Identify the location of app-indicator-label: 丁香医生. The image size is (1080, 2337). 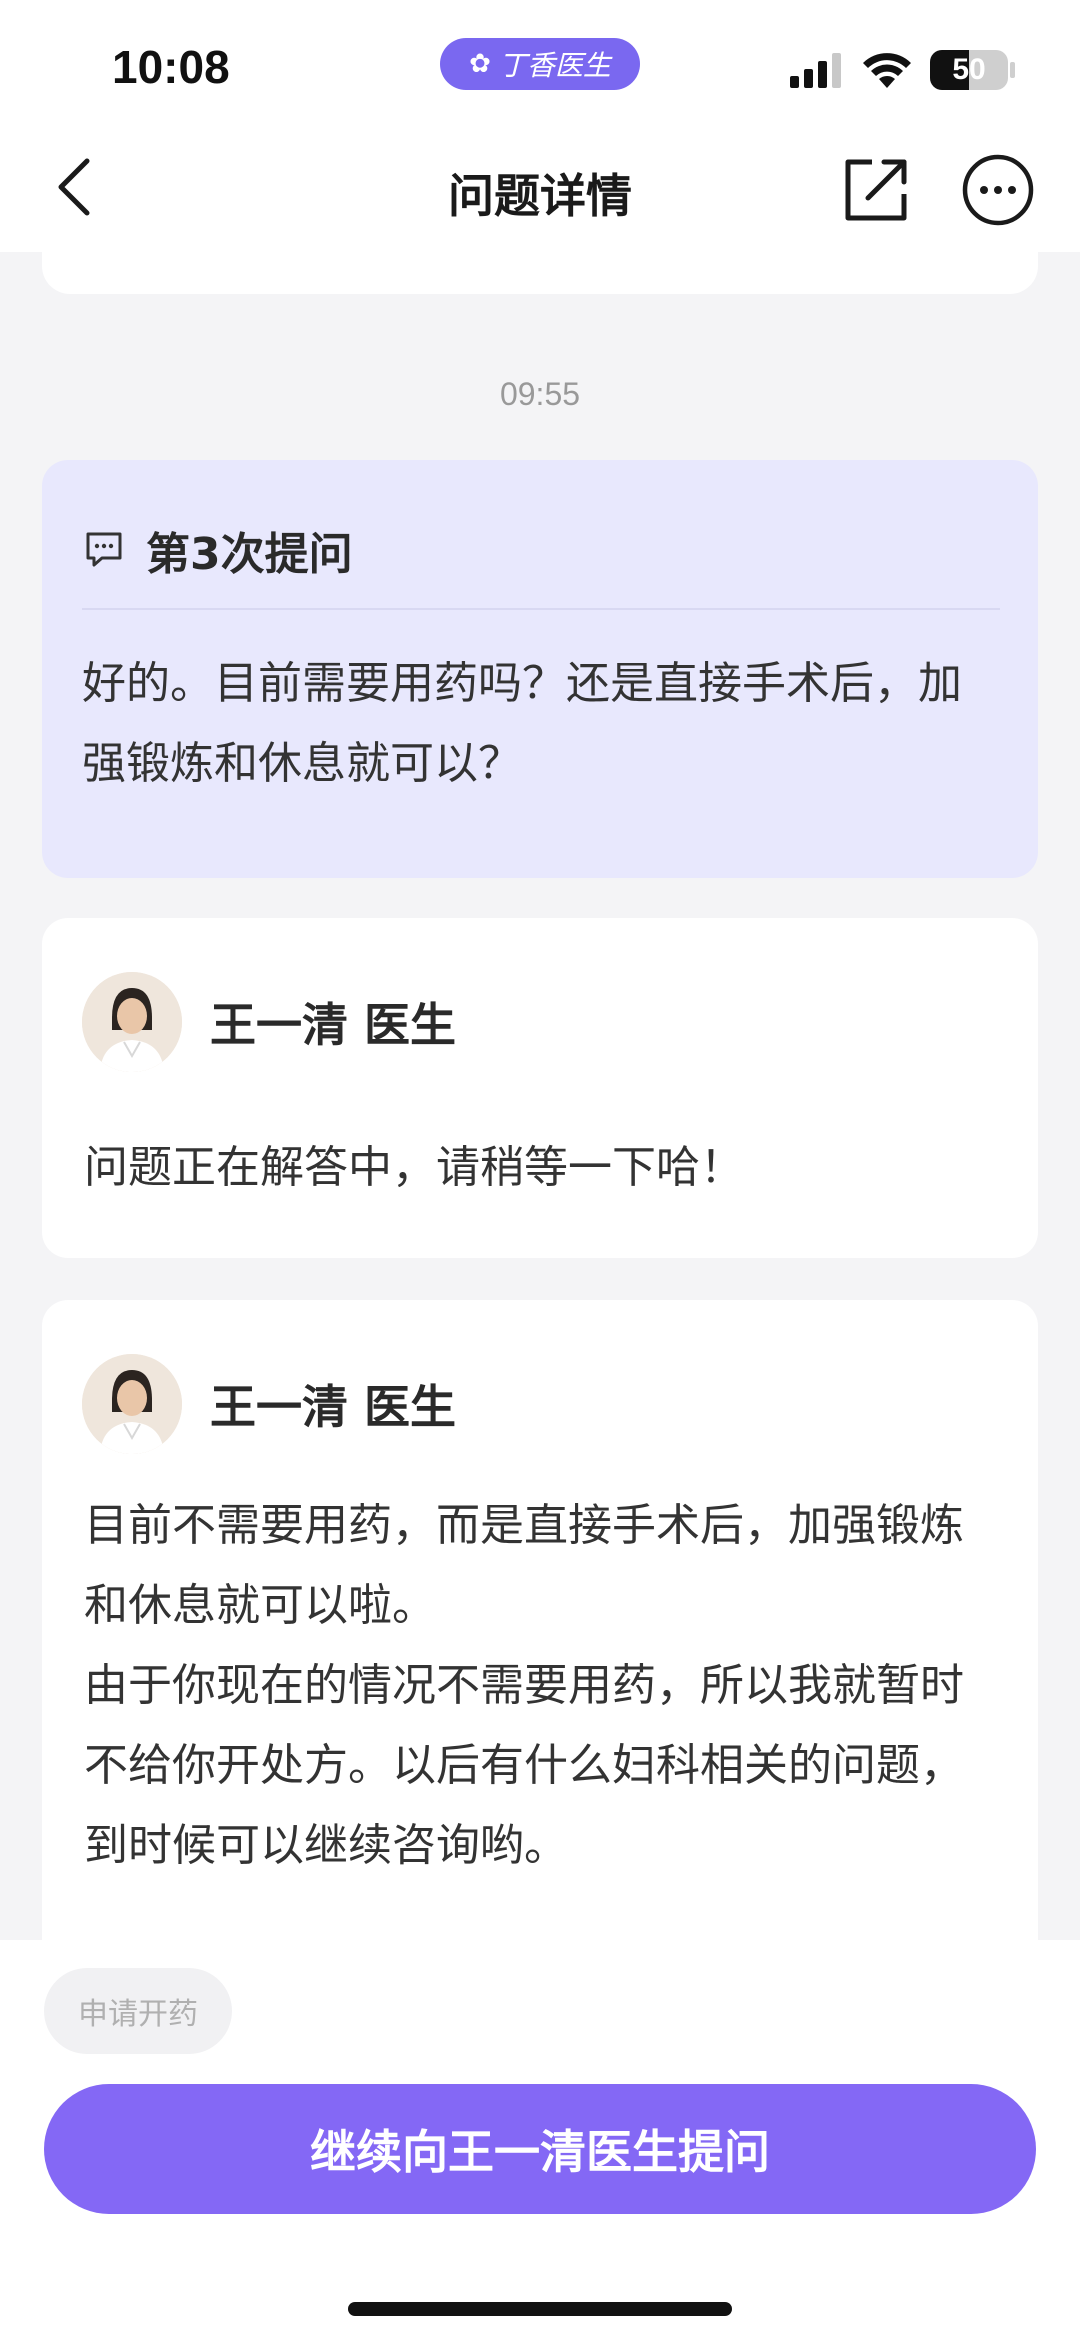
(554, 65).